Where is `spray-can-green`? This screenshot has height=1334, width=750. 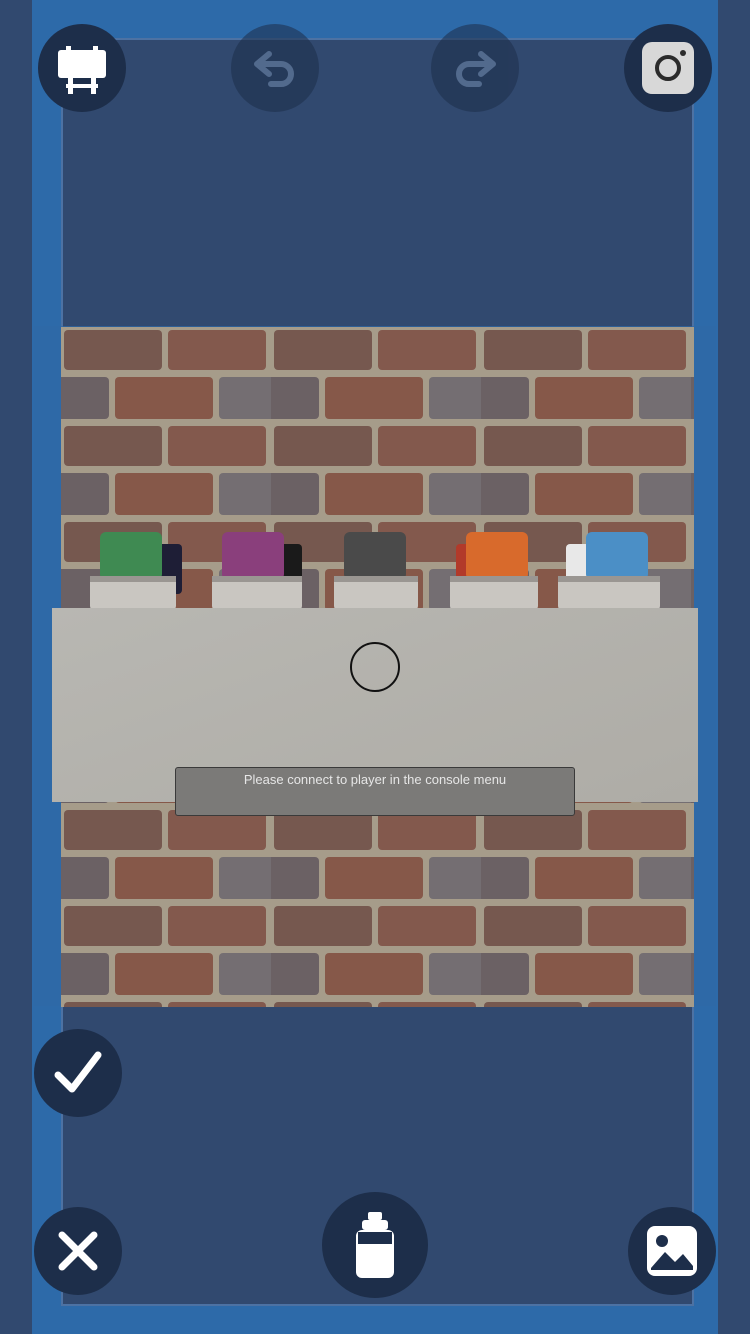
spray-can-green is located at coordinates (140, 572).